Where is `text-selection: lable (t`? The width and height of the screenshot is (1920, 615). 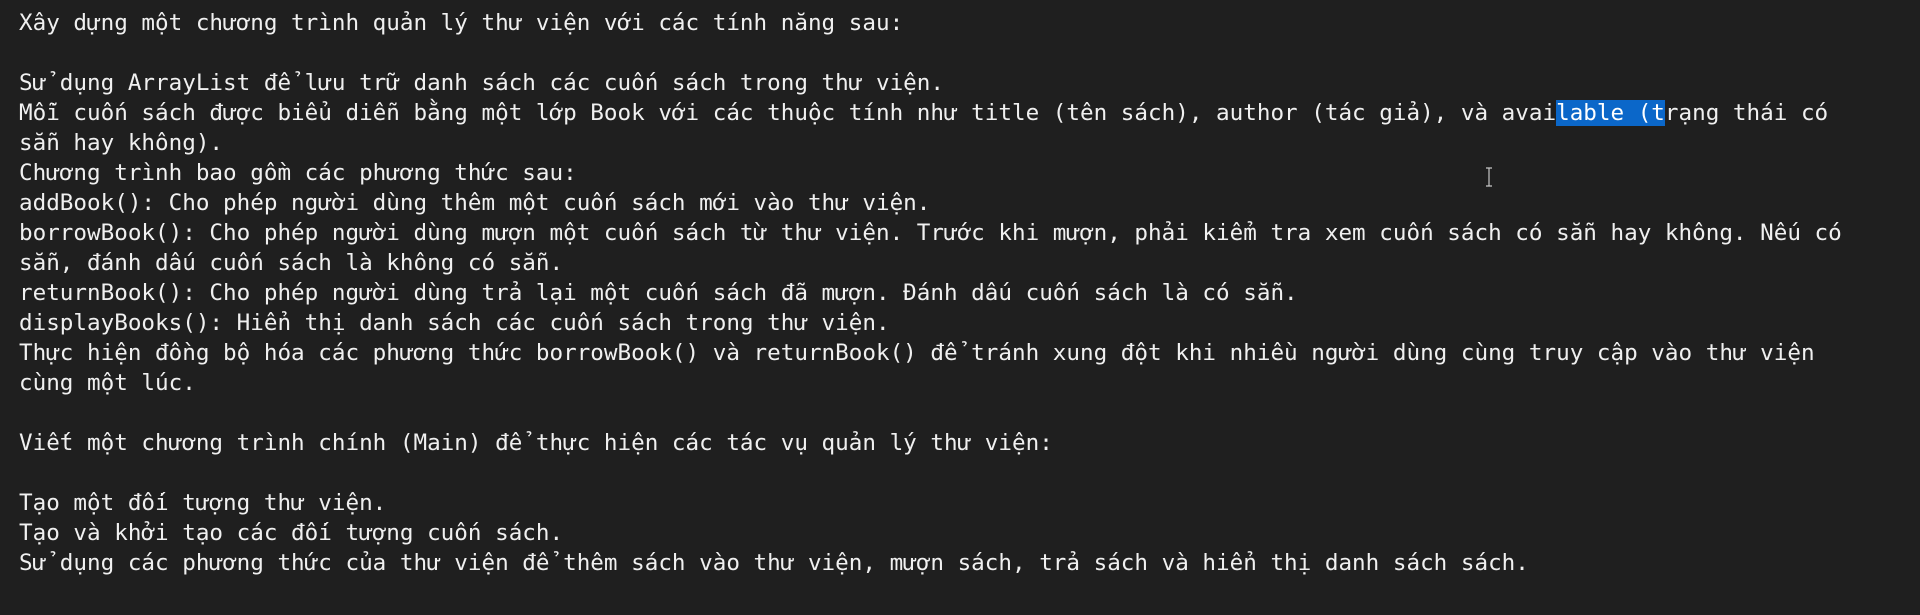
text-selection: lable (t is located at coordinates (1610, 113).